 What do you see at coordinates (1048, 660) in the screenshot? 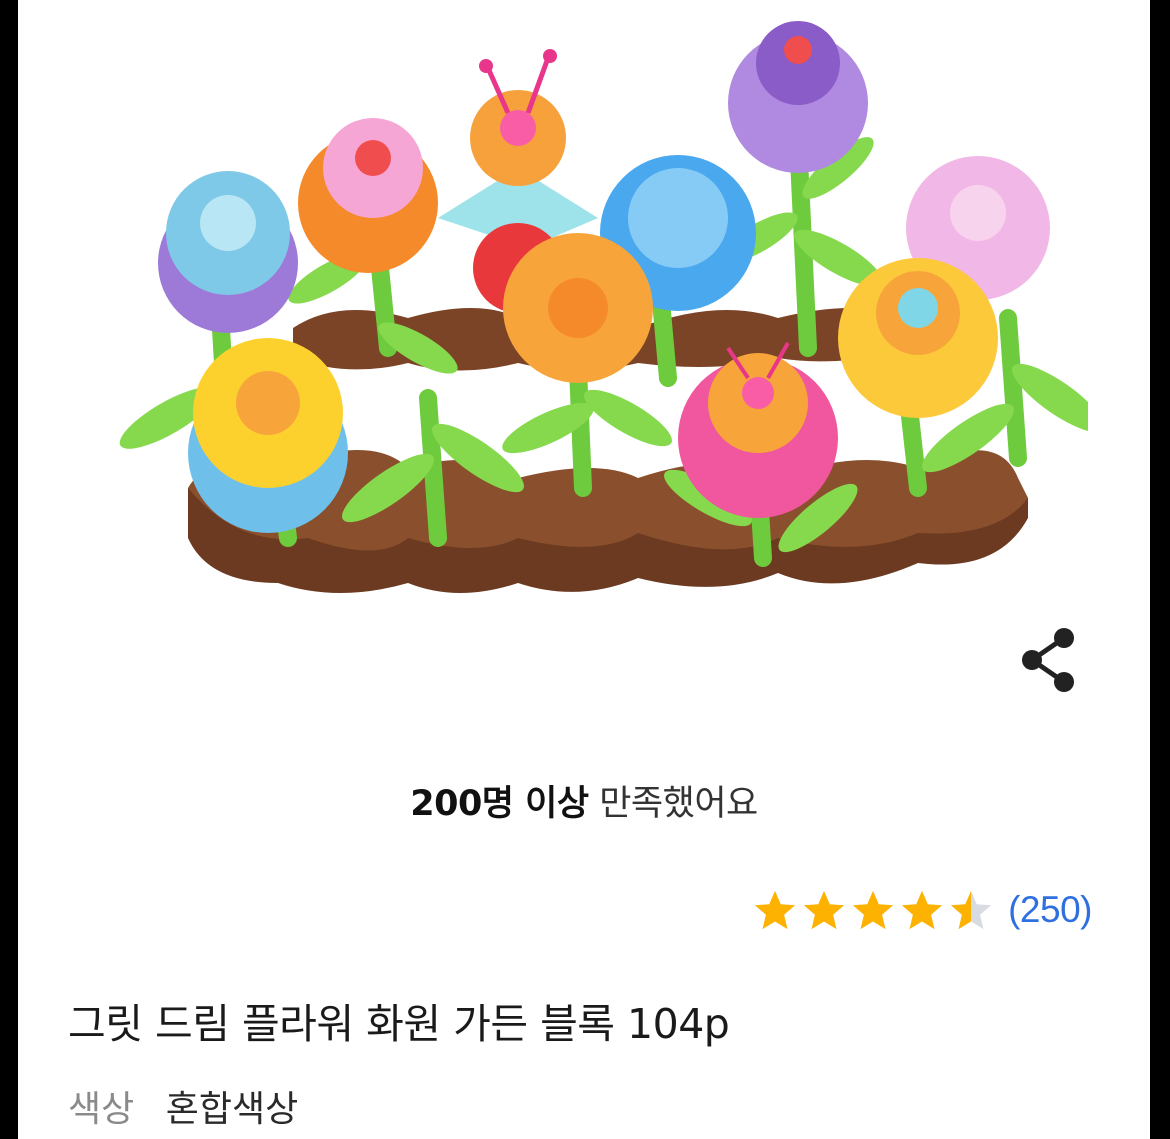
I see `share-icon` at bounding box center [1048, 660].